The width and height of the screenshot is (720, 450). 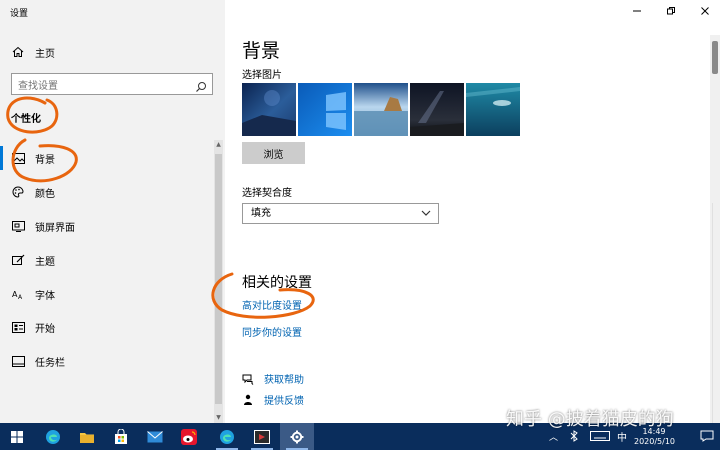 What do you see at coordinates (106, 226) in the screenshot?
I see `sidebar-item-lockscreen: 锁屏界面` at bounding box center [106, 226].